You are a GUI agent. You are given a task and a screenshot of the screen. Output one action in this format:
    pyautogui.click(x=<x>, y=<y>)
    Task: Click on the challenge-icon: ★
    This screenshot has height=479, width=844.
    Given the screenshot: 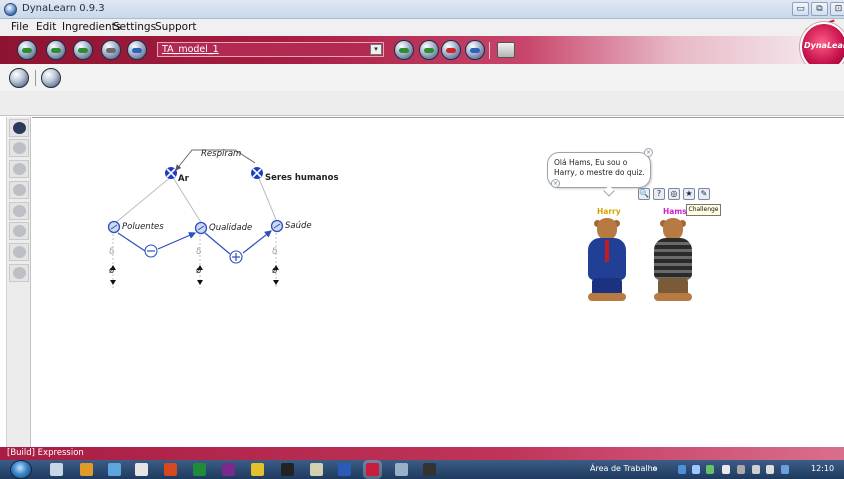 What is the action you would take?
    pyautogui.click(x=689, y=194)
    